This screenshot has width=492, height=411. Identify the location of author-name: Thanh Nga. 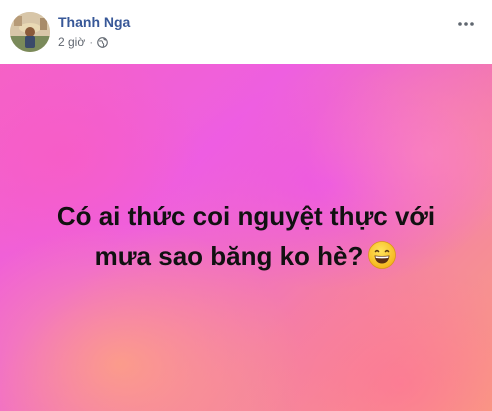
(94, 22).